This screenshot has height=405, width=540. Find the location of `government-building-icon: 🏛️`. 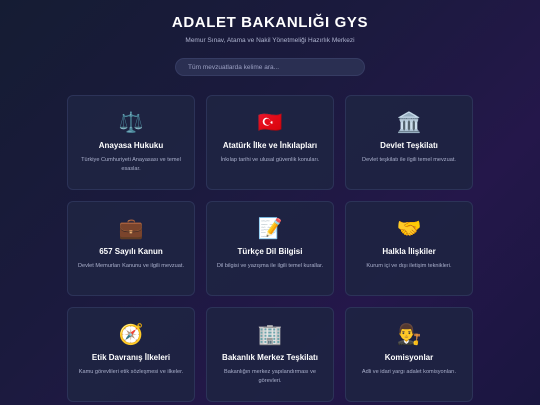

government-building-icon: 🏛️ is located at coordinates (409, 123).